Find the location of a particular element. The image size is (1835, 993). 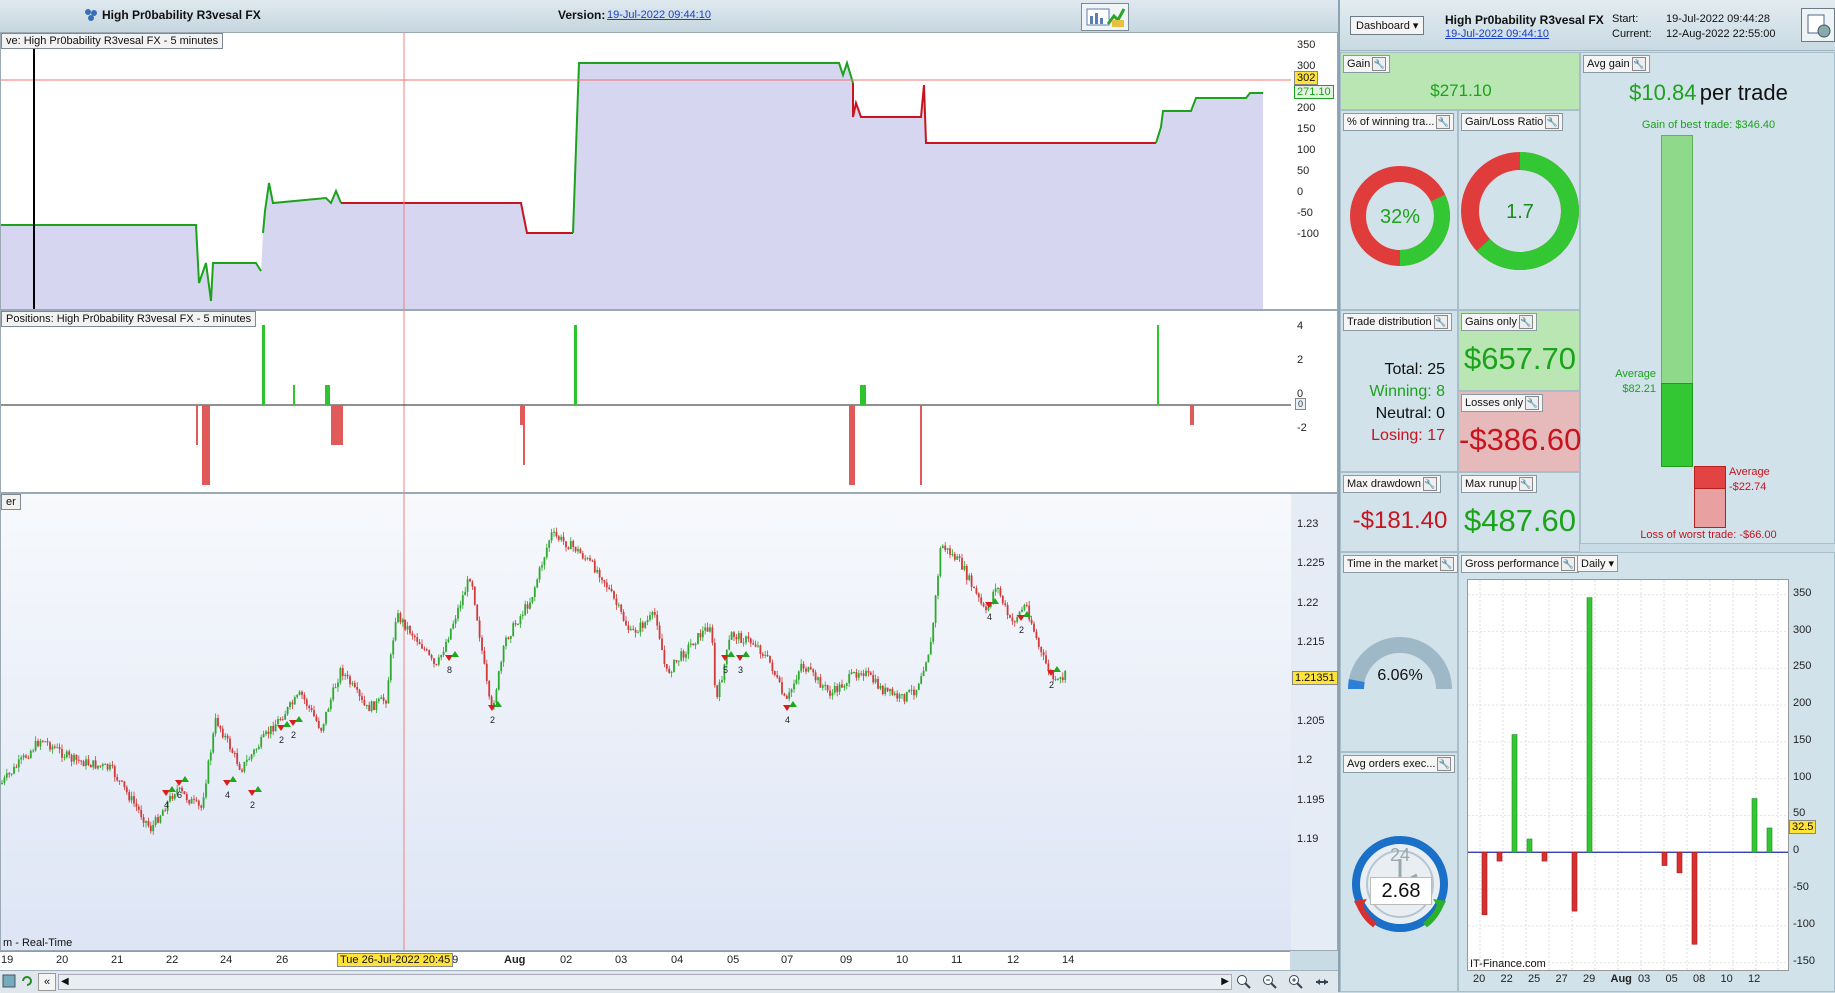

gross-performance-title: Gross performance 🔧 is located at coordinates (1520, 564).